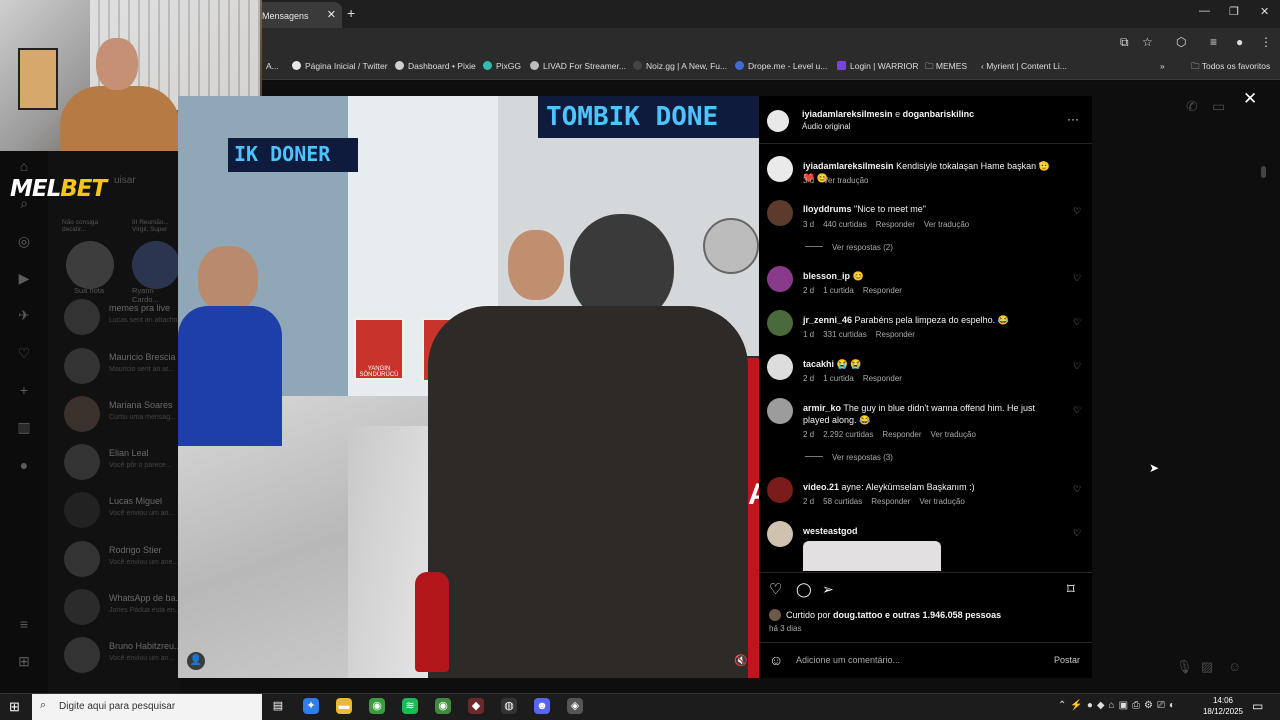 The width and height of the screenshot is (1280, 720). Describe the element at coordinates (849, 457) in the screenshot. I see `view-replies-link: Ver respostas (3)` at that location.